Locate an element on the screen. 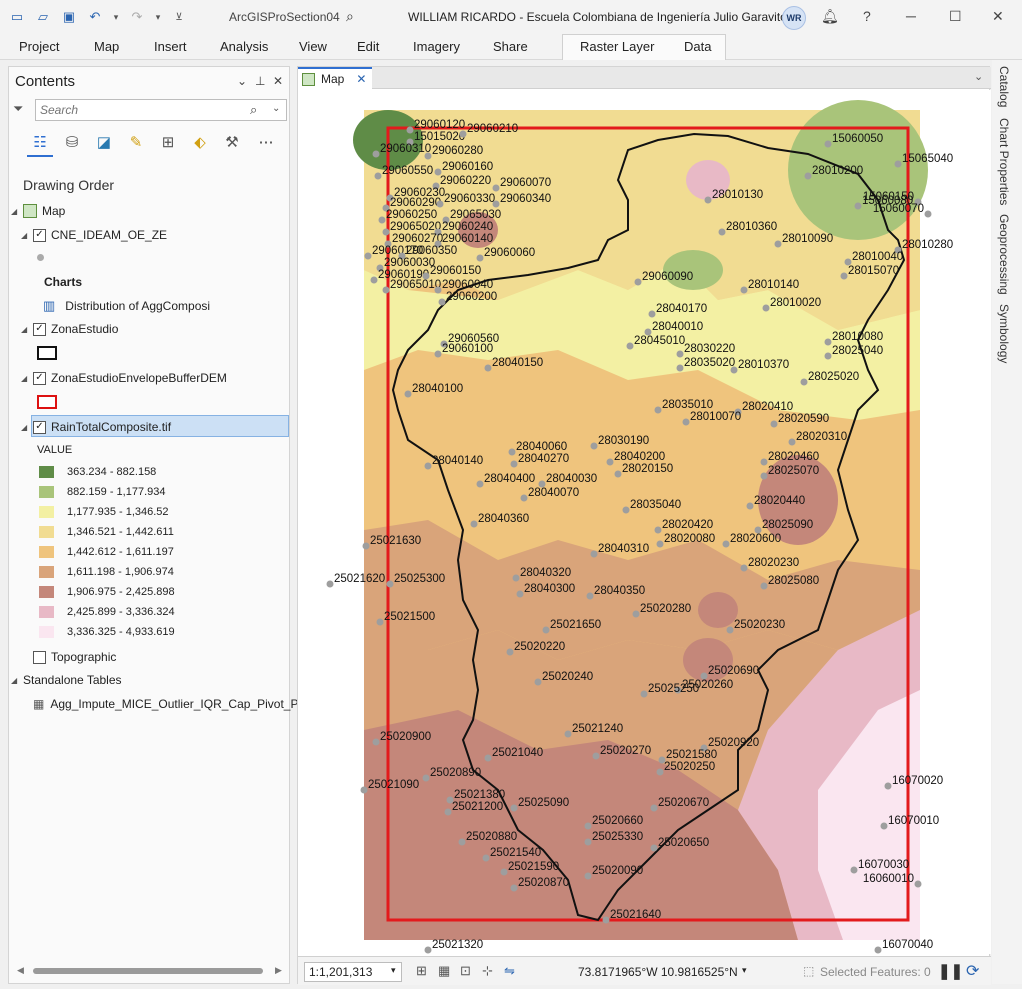 The image size is (1022, 989). list-by-snapping-icon: ⊞ is located at coordinates (168, 142).